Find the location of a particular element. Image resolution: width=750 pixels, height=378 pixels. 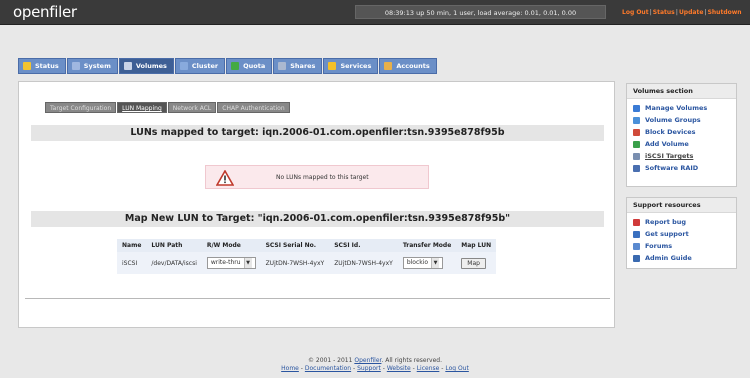

tab-status: Status is located at coordinates (42, 66).